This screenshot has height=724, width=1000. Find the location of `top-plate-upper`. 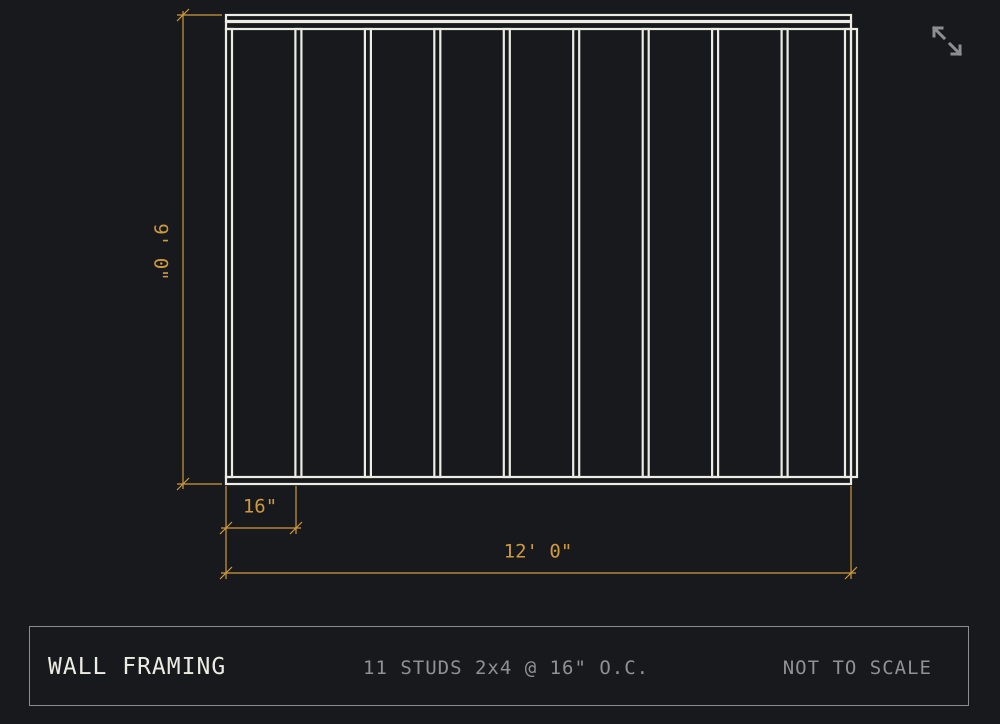

top-plate-upper is located at coordinates (538, 18).